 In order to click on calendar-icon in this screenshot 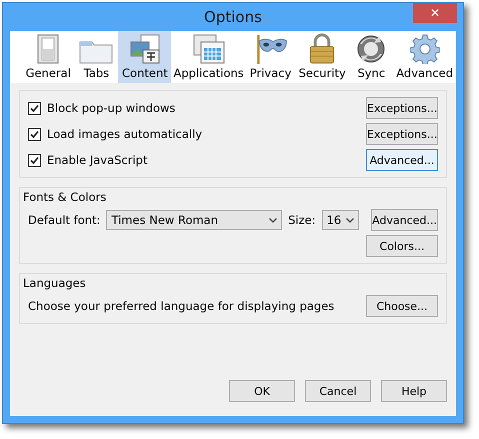, I will do `click(208, 49)`.